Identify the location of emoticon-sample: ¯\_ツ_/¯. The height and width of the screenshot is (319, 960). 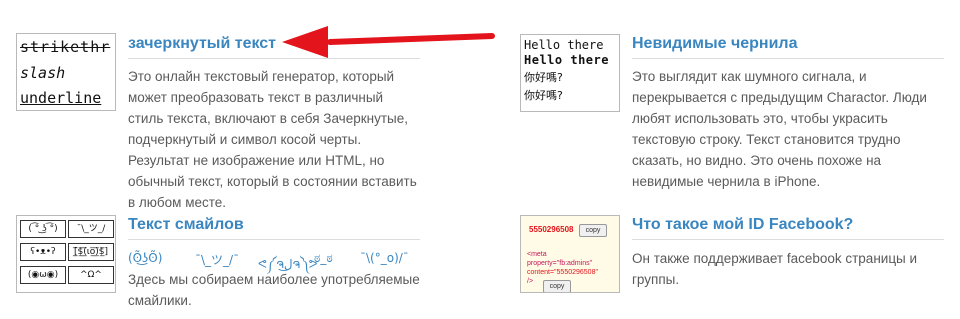
(217, 259).